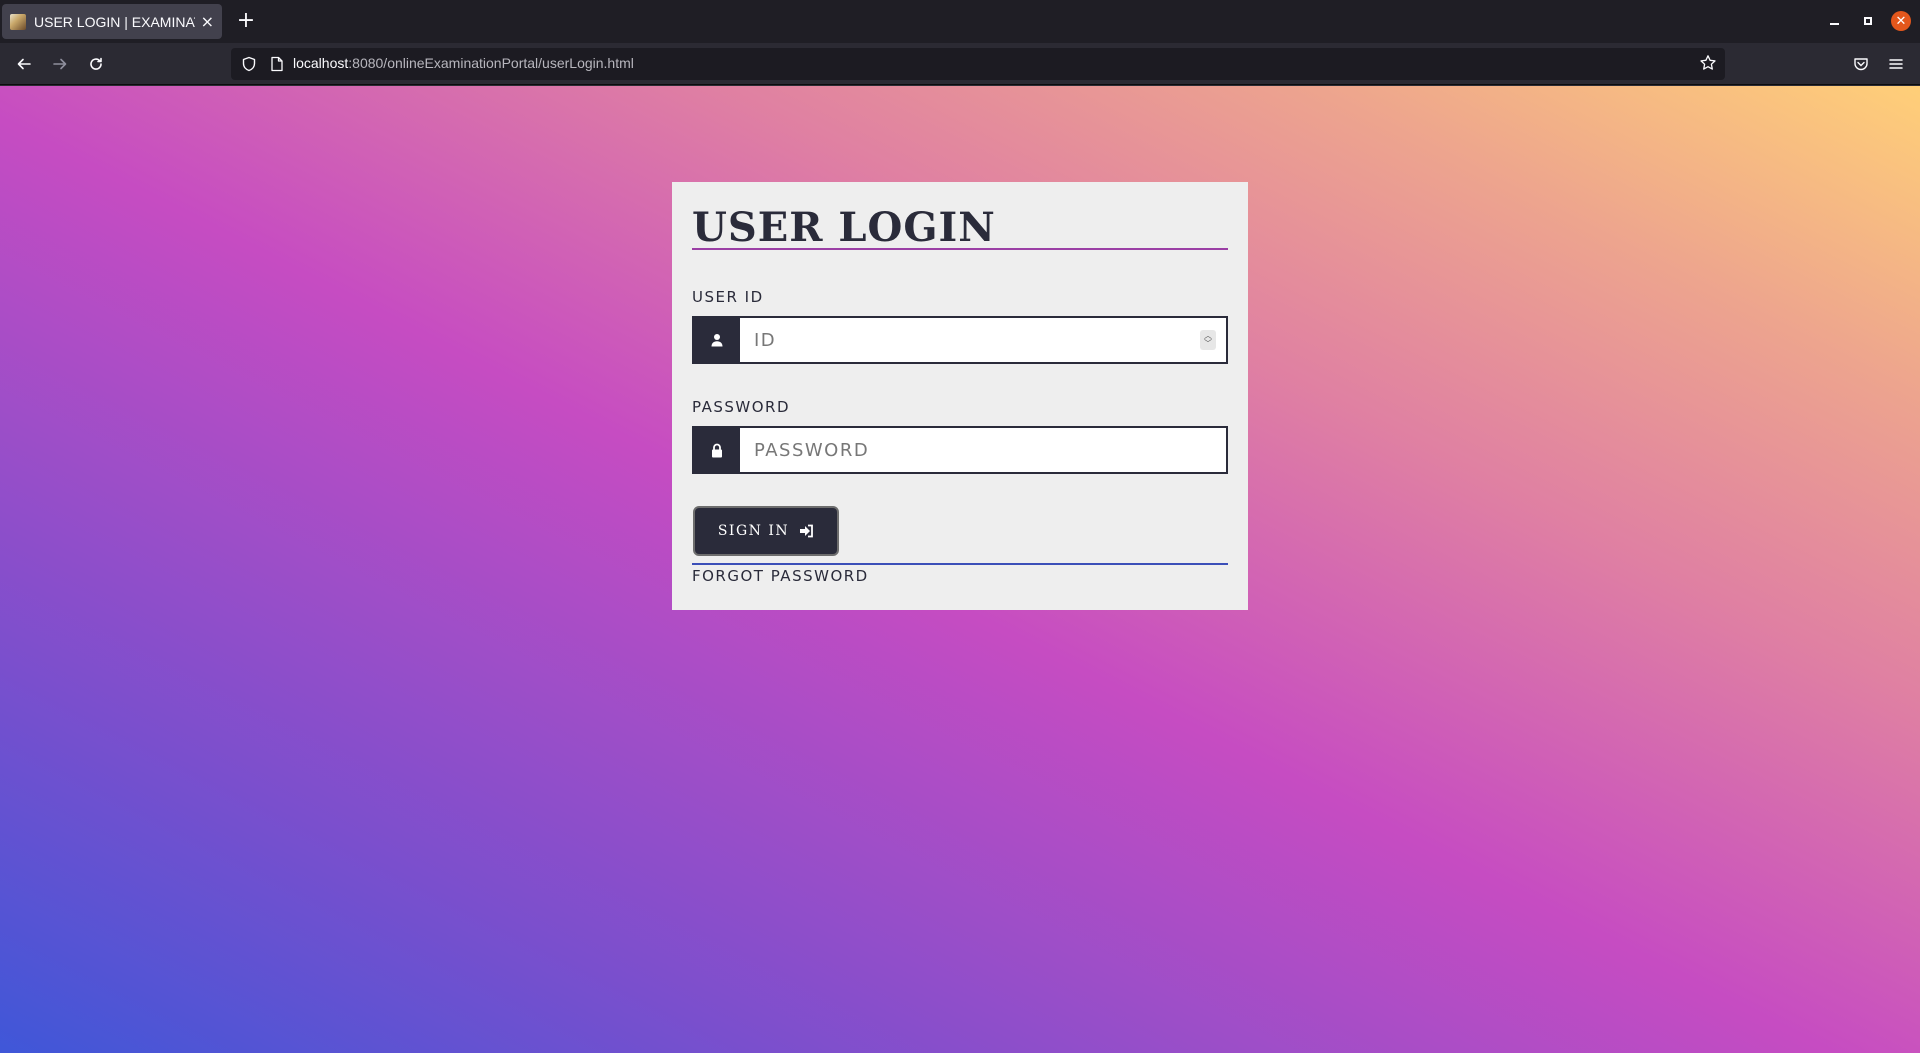 Image resolution: width=1920 pixels, height=1053 pixels. What do you see at coordinates (207, 21) in the screenshot?
I see `tab-close-icon: ×` at bounding box center [207, 21].